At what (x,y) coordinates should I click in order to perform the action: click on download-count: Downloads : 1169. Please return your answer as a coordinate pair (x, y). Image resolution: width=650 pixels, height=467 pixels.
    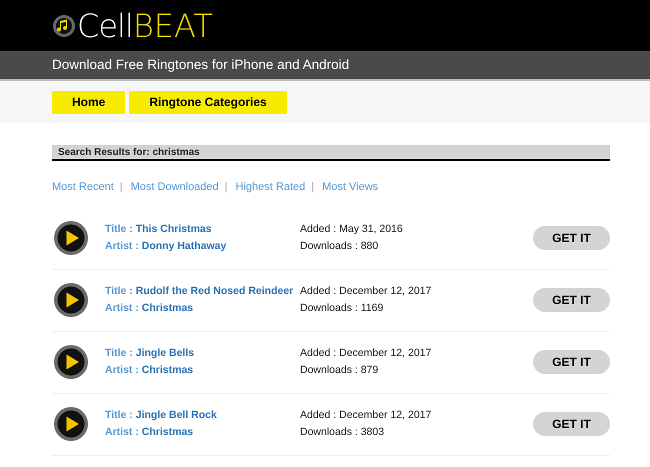
    Looking at the image, I should click on (342, 308).